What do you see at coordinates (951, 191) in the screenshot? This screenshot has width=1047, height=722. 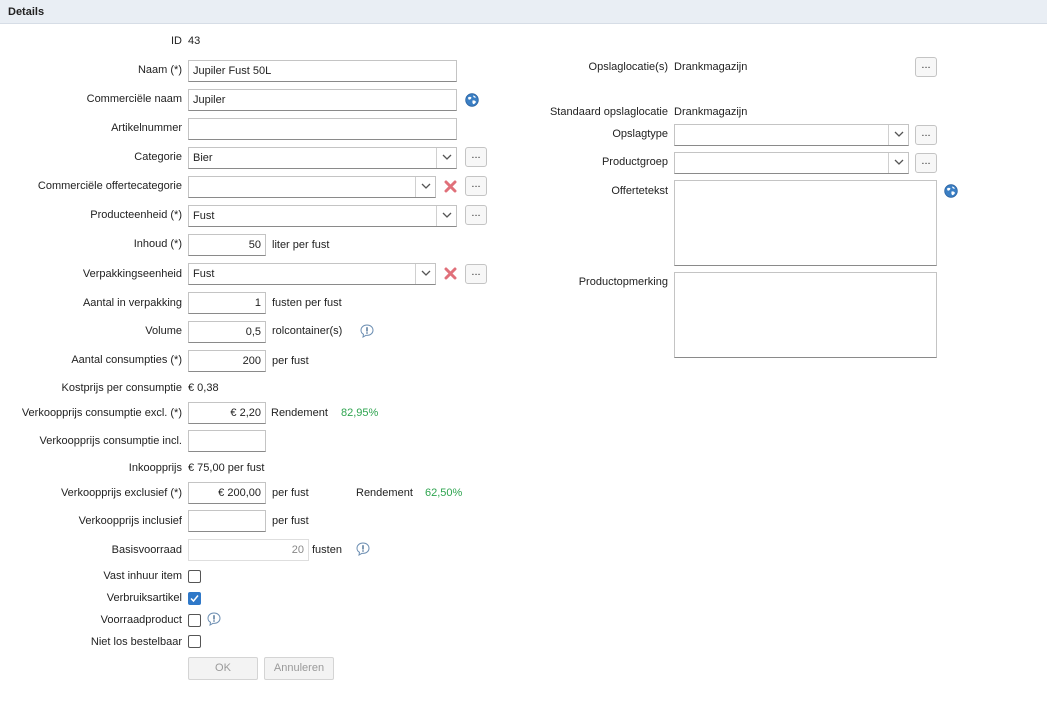 I see `globe-icon` at bounding box center [951, 191].